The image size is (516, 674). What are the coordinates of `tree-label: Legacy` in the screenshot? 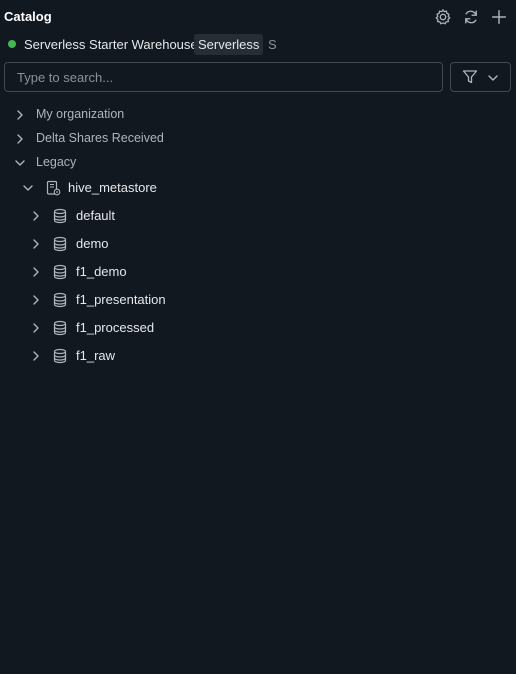 It's located at (56, 162).